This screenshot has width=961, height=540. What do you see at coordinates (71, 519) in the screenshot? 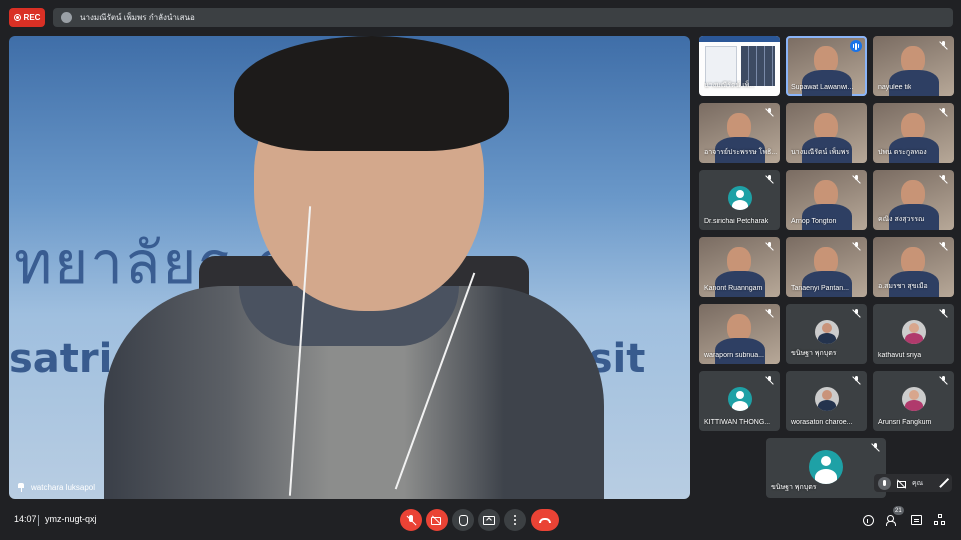
I see `meeting-code: ymz-nugt-qxj` at bounding box center [71, 519].